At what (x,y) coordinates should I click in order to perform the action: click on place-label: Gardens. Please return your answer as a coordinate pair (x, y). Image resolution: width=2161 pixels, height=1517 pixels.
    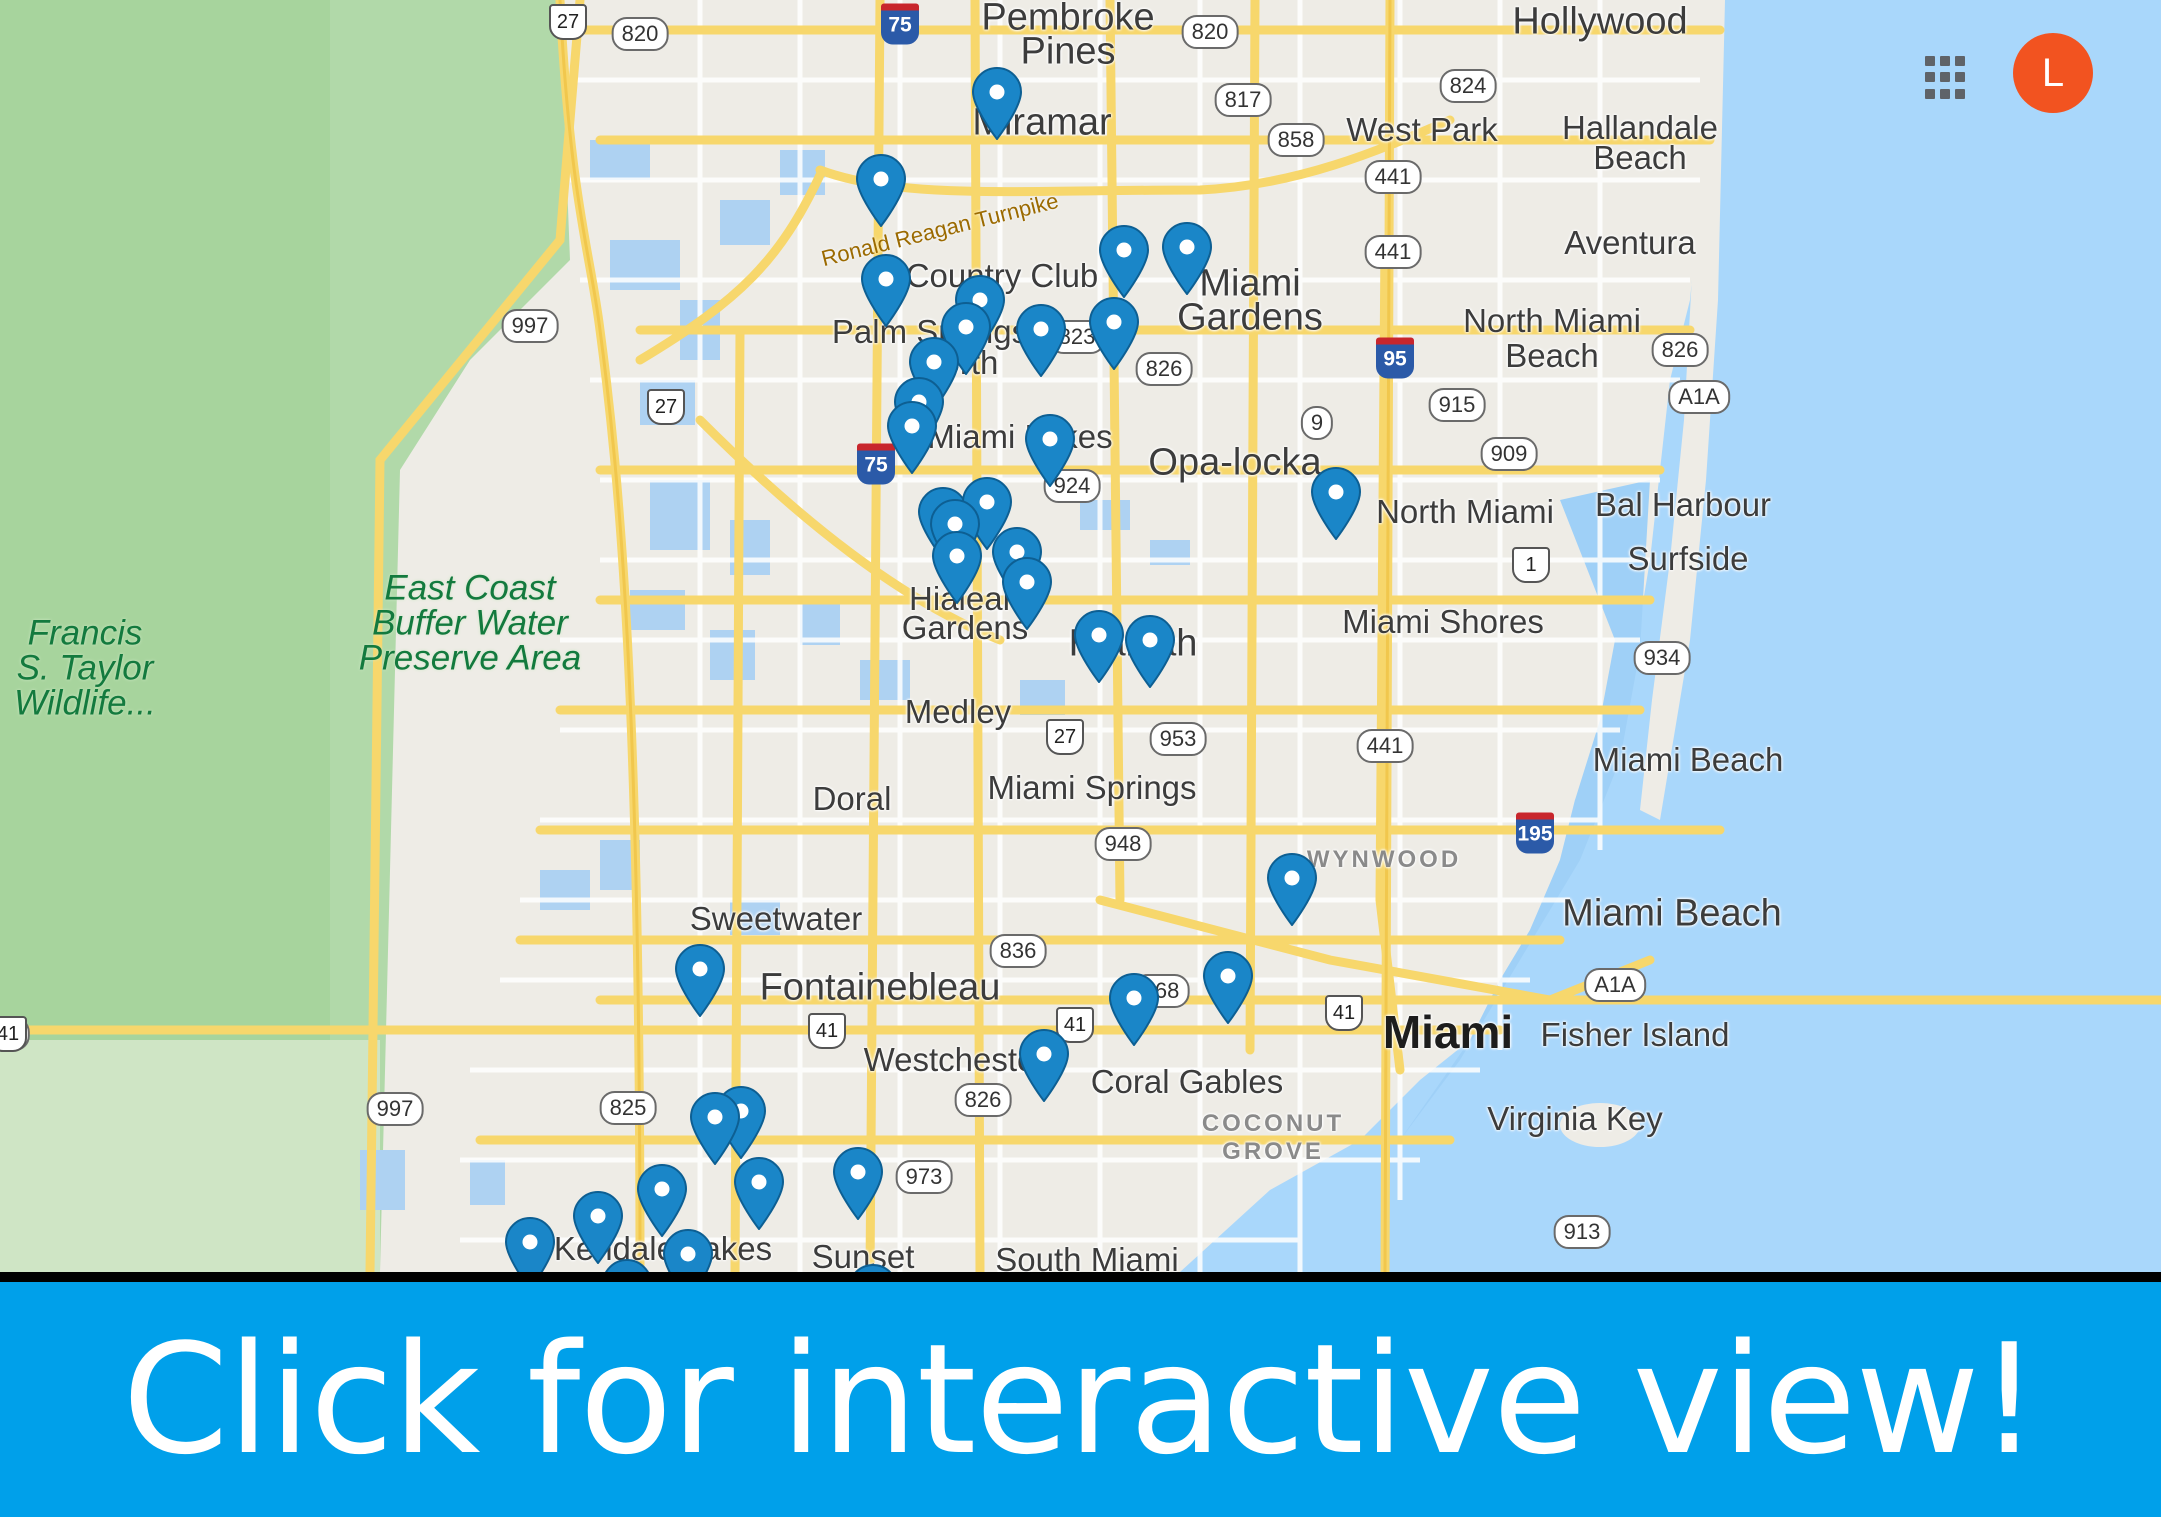
    Looking at the image, I should click on (1250, 317).